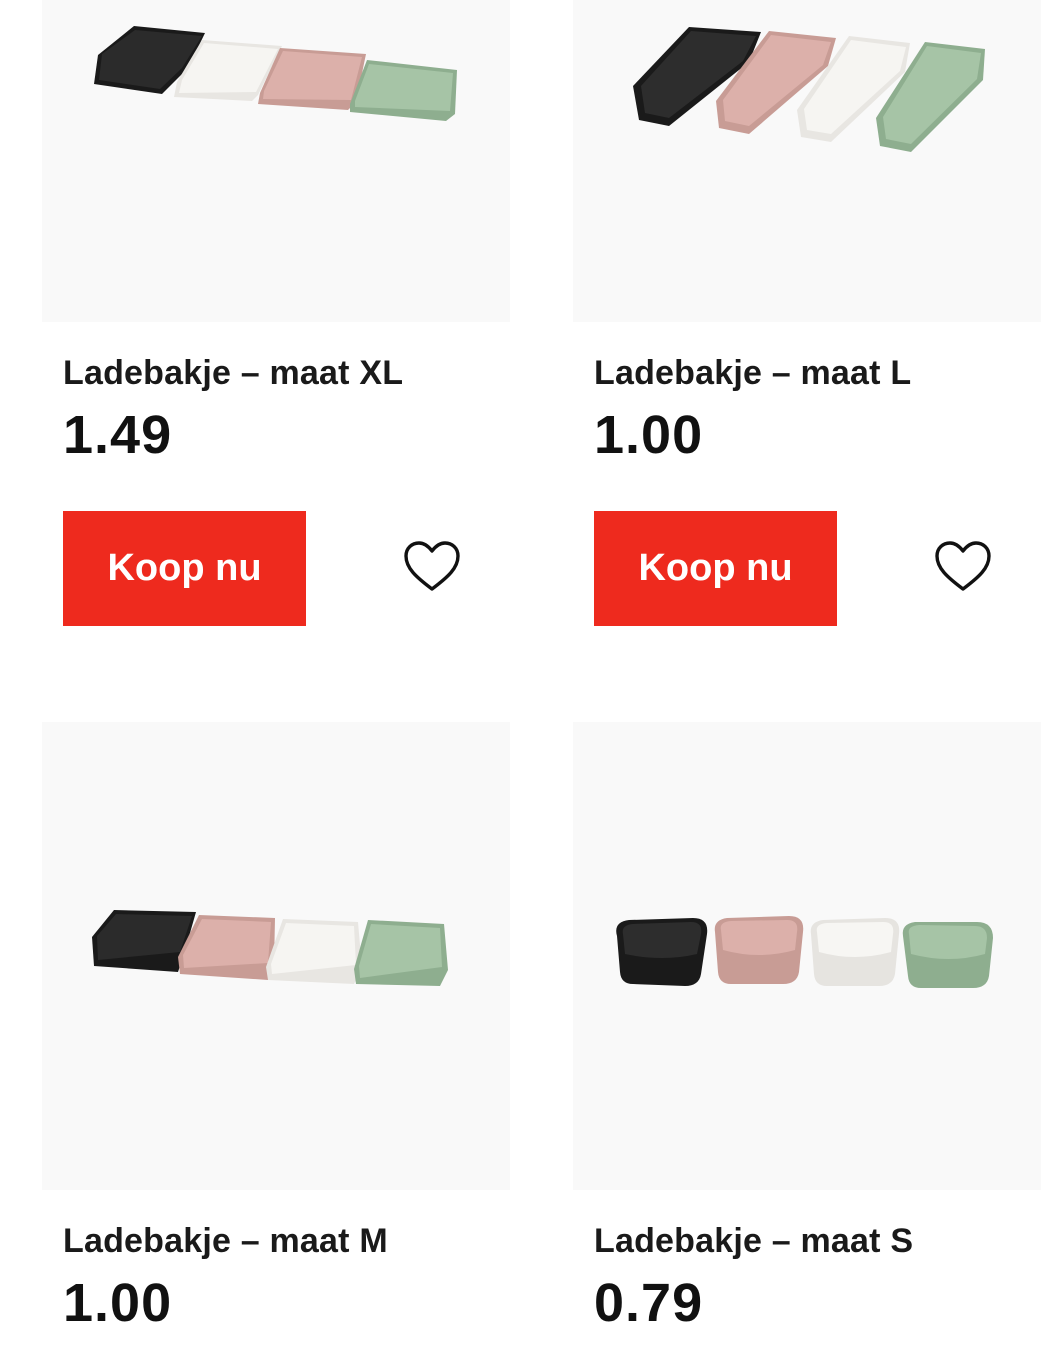  Describe the element at coordinates (118, 435) in the screenshot. I see `product-price: 1.49` at that location.